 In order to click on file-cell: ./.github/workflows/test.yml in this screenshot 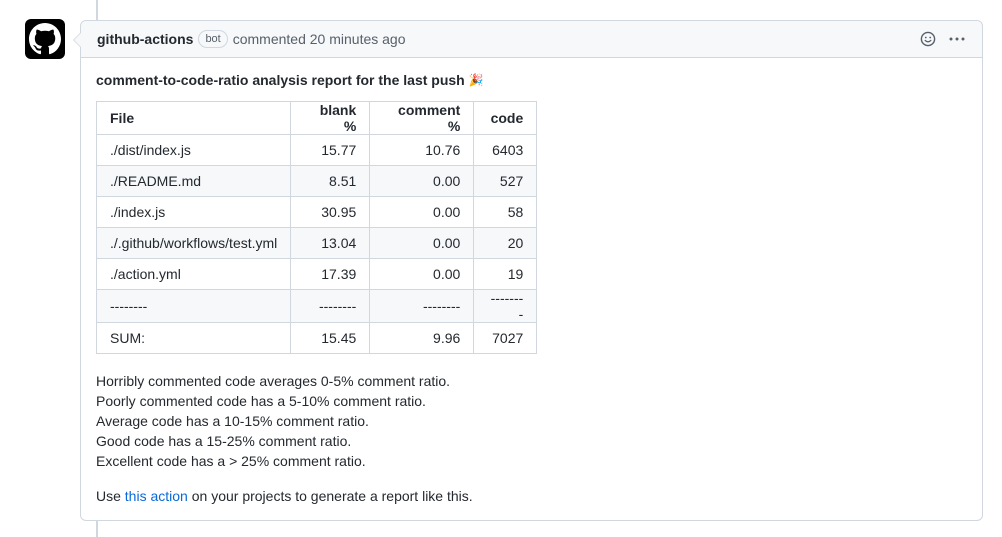, I will do `click(193, 243)`.